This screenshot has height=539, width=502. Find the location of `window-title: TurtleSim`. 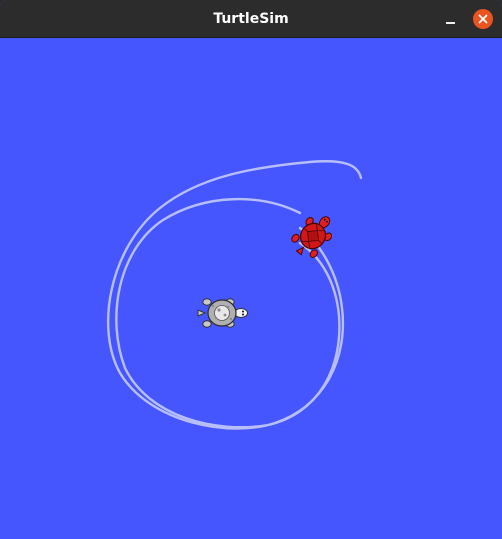

window-title: TurtleSim is located at coordinates (251, 19).